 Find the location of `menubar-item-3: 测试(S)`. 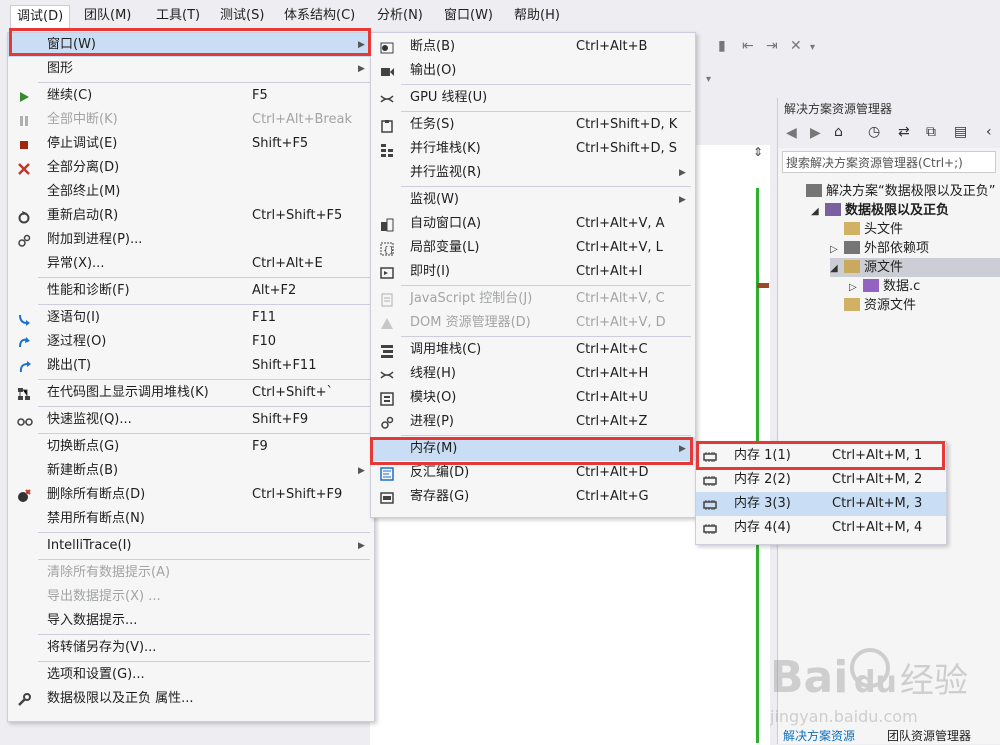

menubar-item-3: 测试(S) is located at coordinates (242, 16).